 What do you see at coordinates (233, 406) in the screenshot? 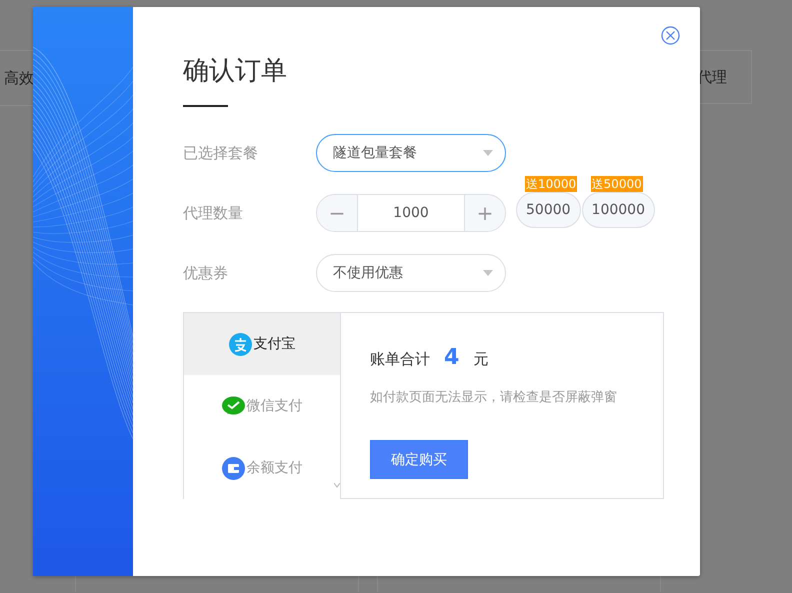
I see `wechat-icon` at bounding box center [233, 406].